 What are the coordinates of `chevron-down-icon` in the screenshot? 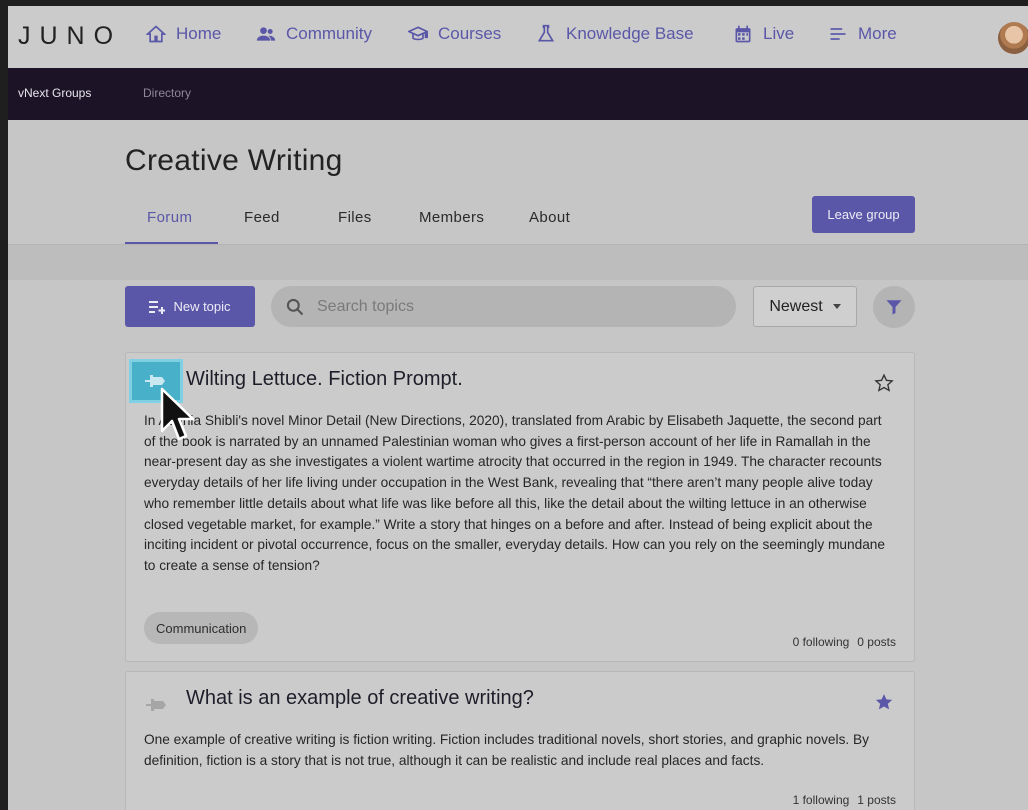 It's located at (836, 306).